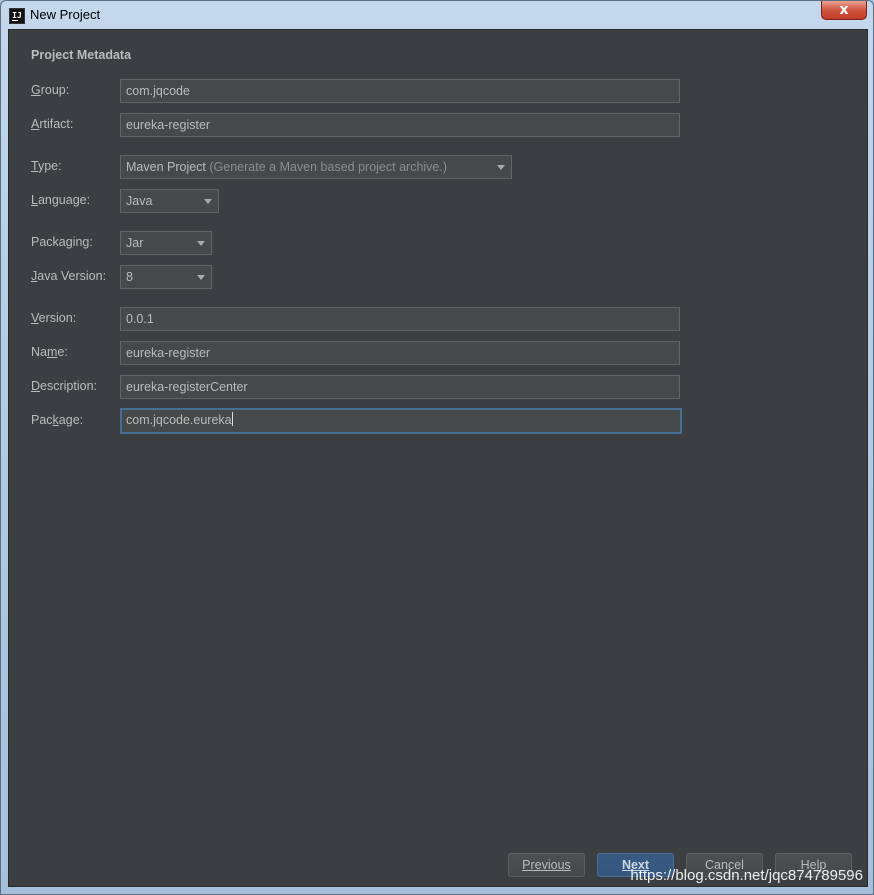  Describe the element at coordinates (50, 90) in the screenshot. I see `group-label: Group:` at that location.